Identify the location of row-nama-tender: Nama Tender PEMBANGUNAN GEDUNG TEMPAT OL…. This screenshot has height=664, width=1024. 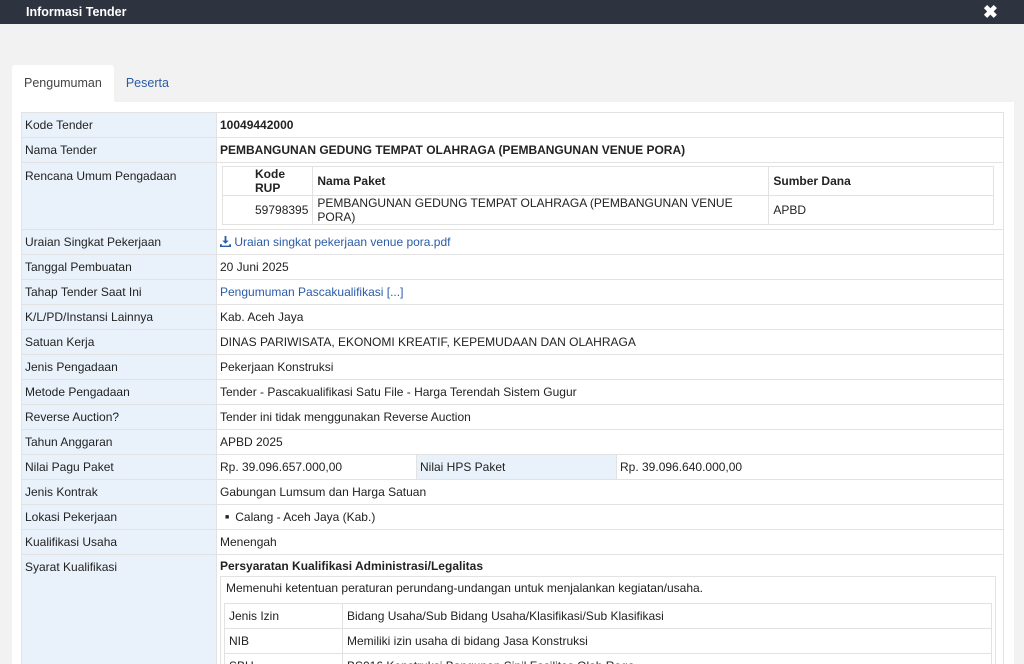
(512, 150).